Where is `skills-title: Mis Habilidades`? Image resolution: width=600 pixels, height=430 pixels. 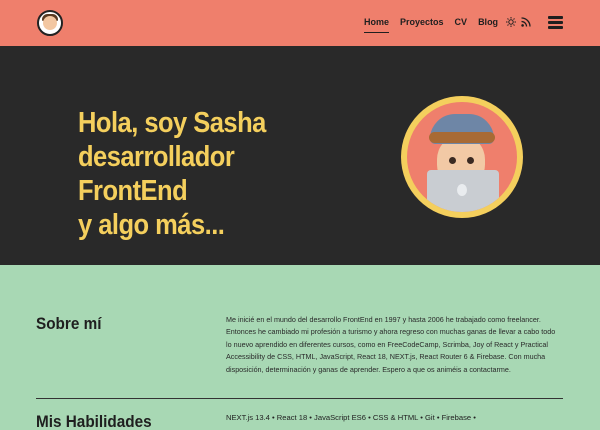 skills-title: Mis Habilidades is located at coordinates (94, 421).